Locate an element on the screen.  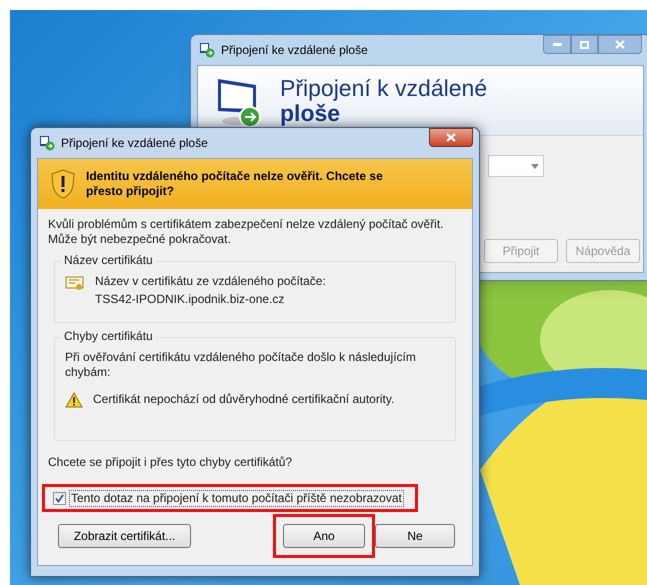
error-text: Certifikát nepochází od důvěryhodné certifikační autority. is located at coordinates (243, 399).